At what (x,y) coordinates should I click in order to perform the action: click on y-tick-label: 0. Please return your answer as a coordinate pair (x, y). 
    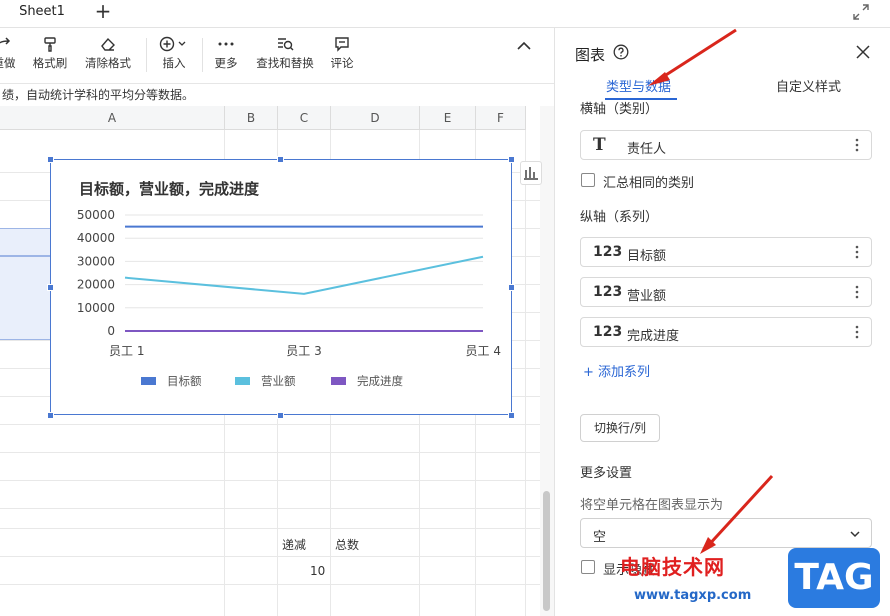
    Looking at the image, I should click on (111, 331).